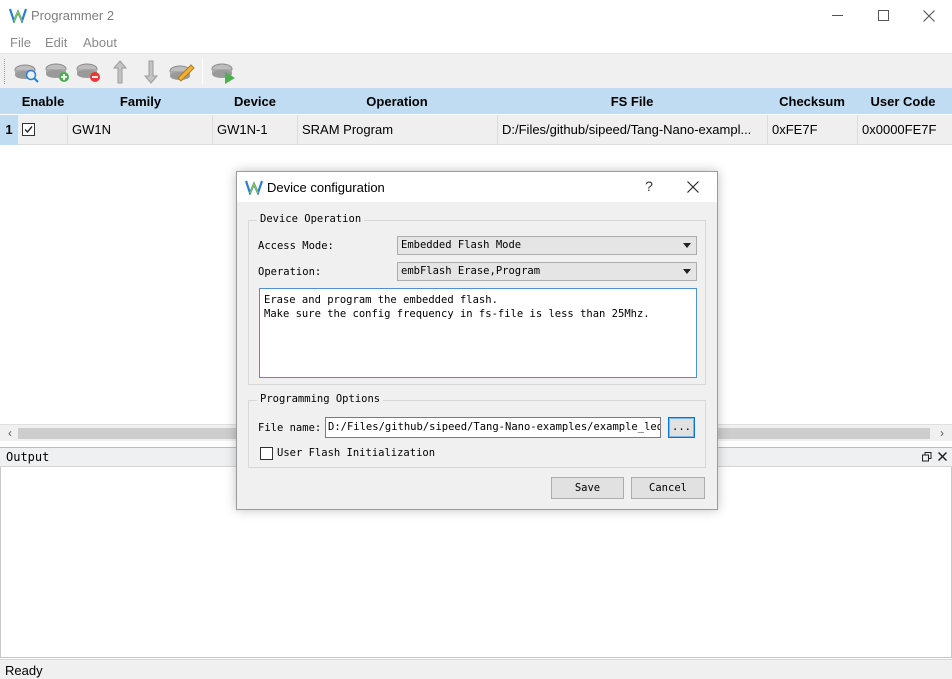  Describe the element at coordinates (476, 42) in the screenshot. I see `menu-bar: File Edit About` at that location.